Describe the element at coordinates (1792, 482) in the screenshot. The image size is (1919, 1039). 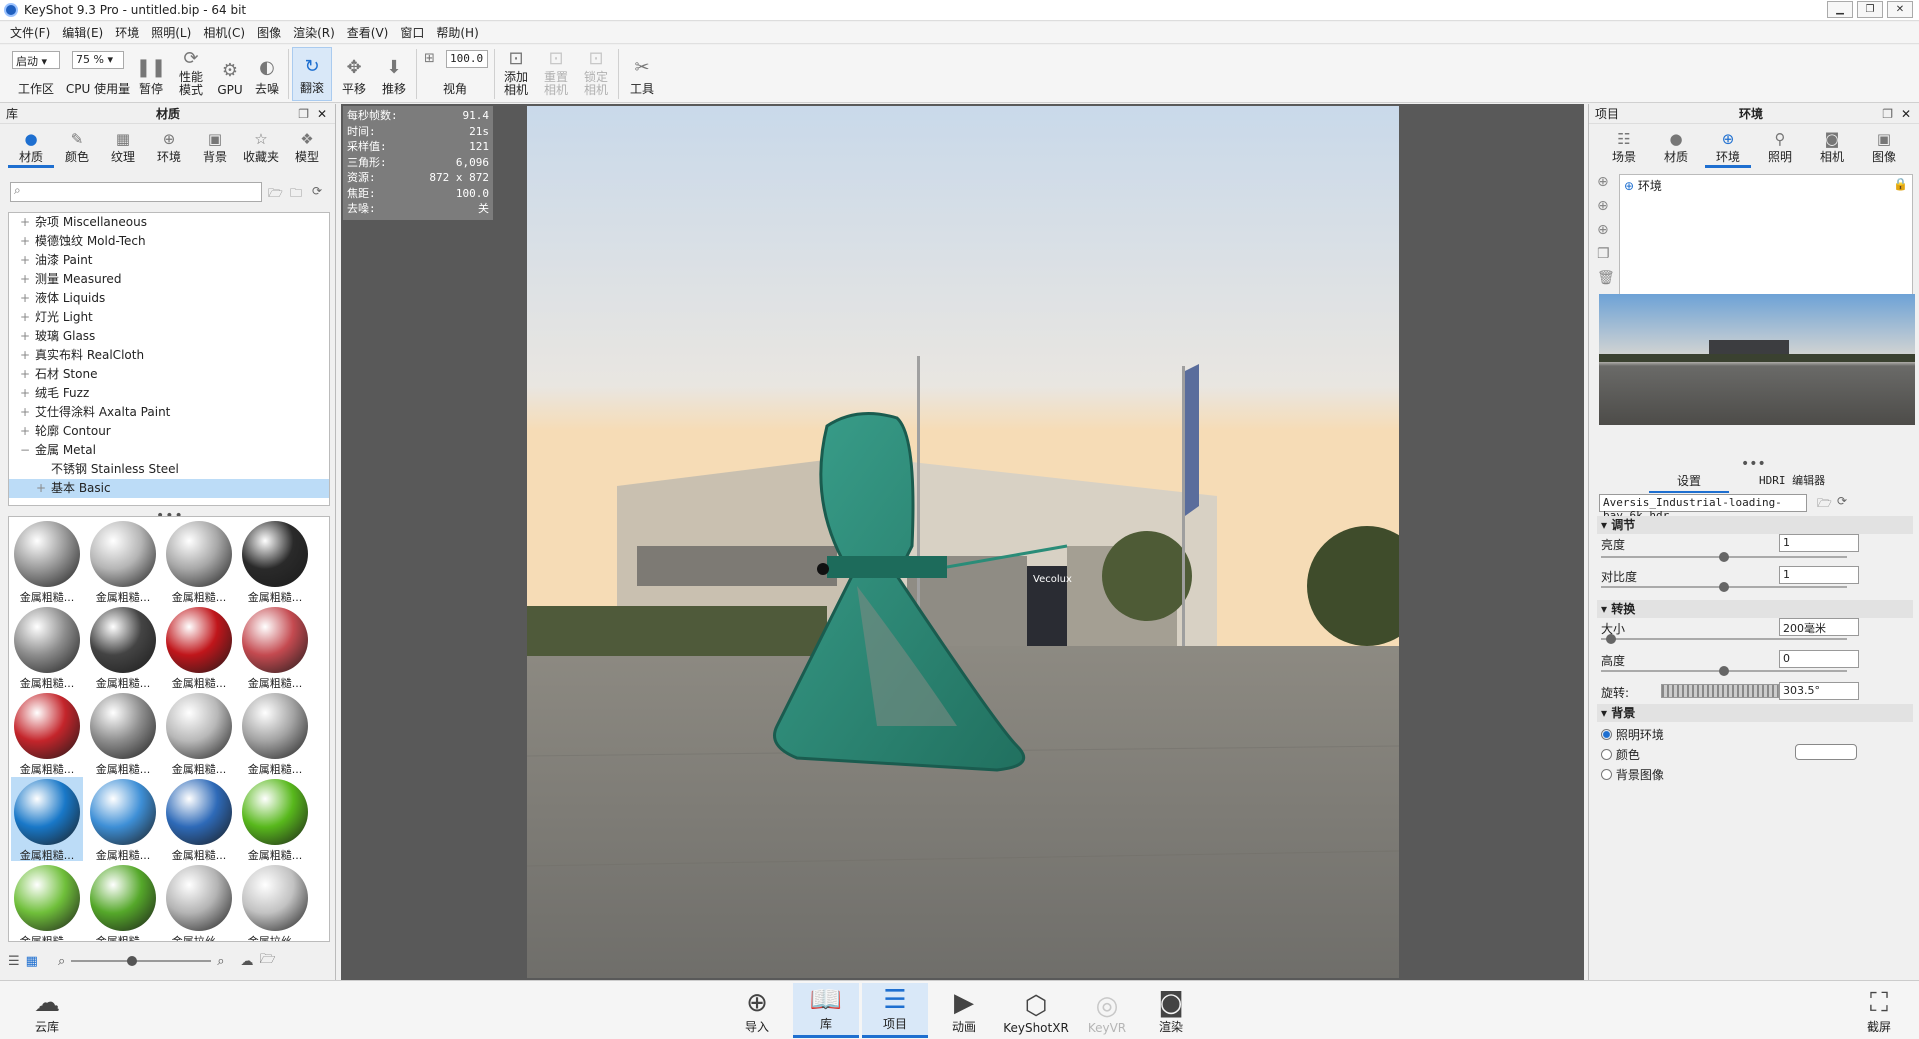
I see `tab-hdri-editor: HDRI 编辑器` at that location.